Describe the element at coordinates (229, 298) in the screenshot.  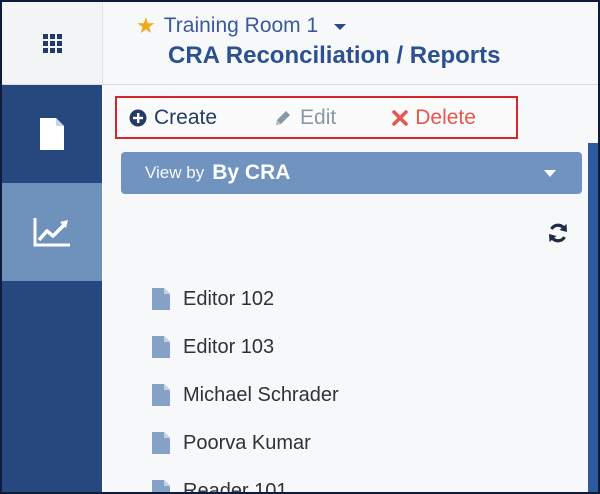
I see `list-item-label: Editor 102` at that location.